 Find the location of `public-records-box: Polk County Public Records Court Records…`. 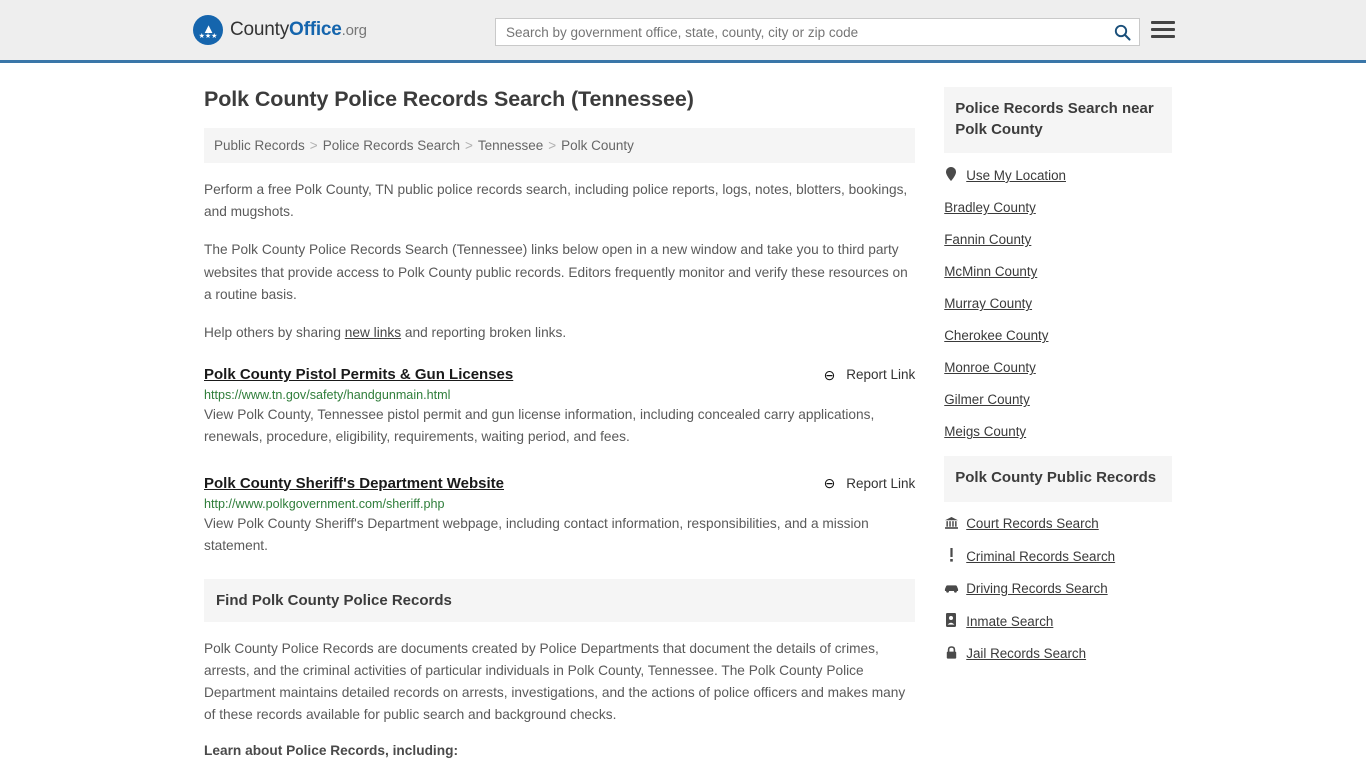

public-records-box: Polk County Public Records Court Records… is located at coordinates (1058, 558).